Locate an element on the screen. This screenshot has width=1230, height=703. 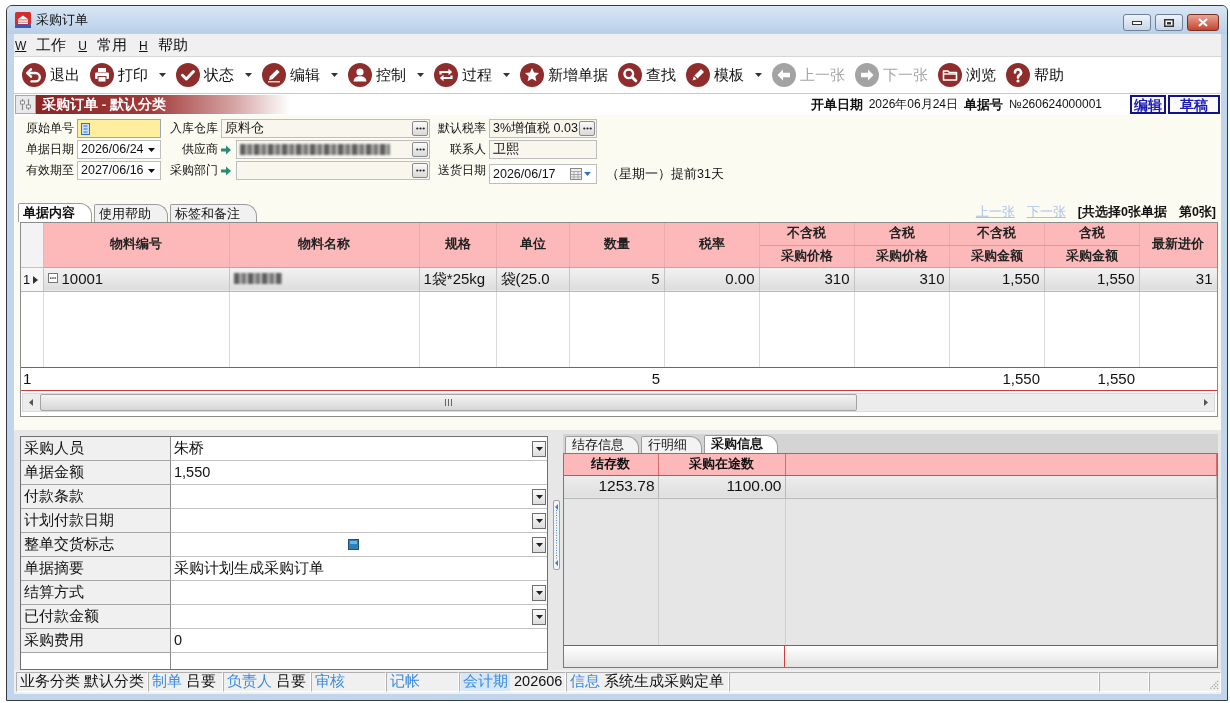
tab: 使用帮助 is located at coordinates (131, 213).